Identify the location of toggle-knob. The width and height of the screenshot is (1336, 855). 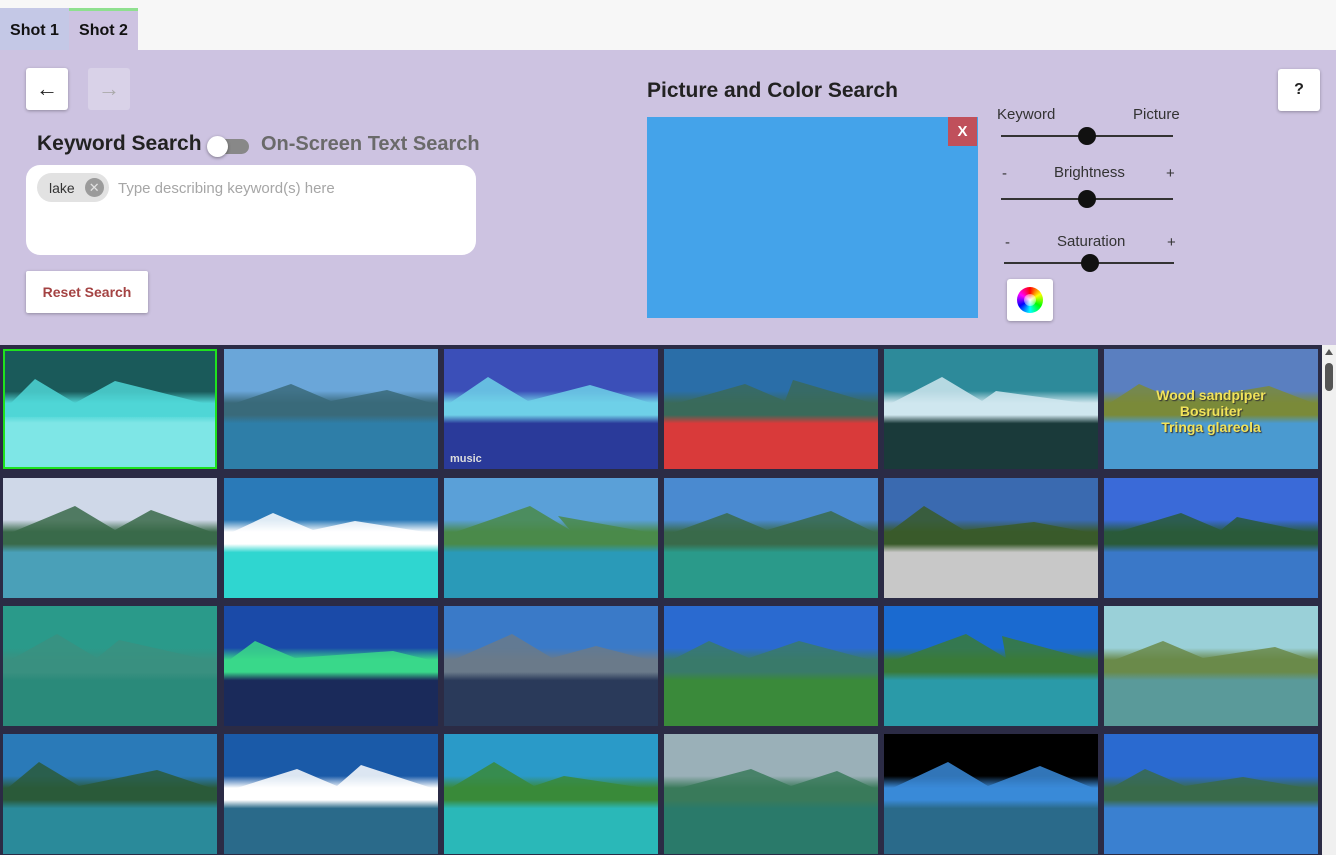
(217, 146).